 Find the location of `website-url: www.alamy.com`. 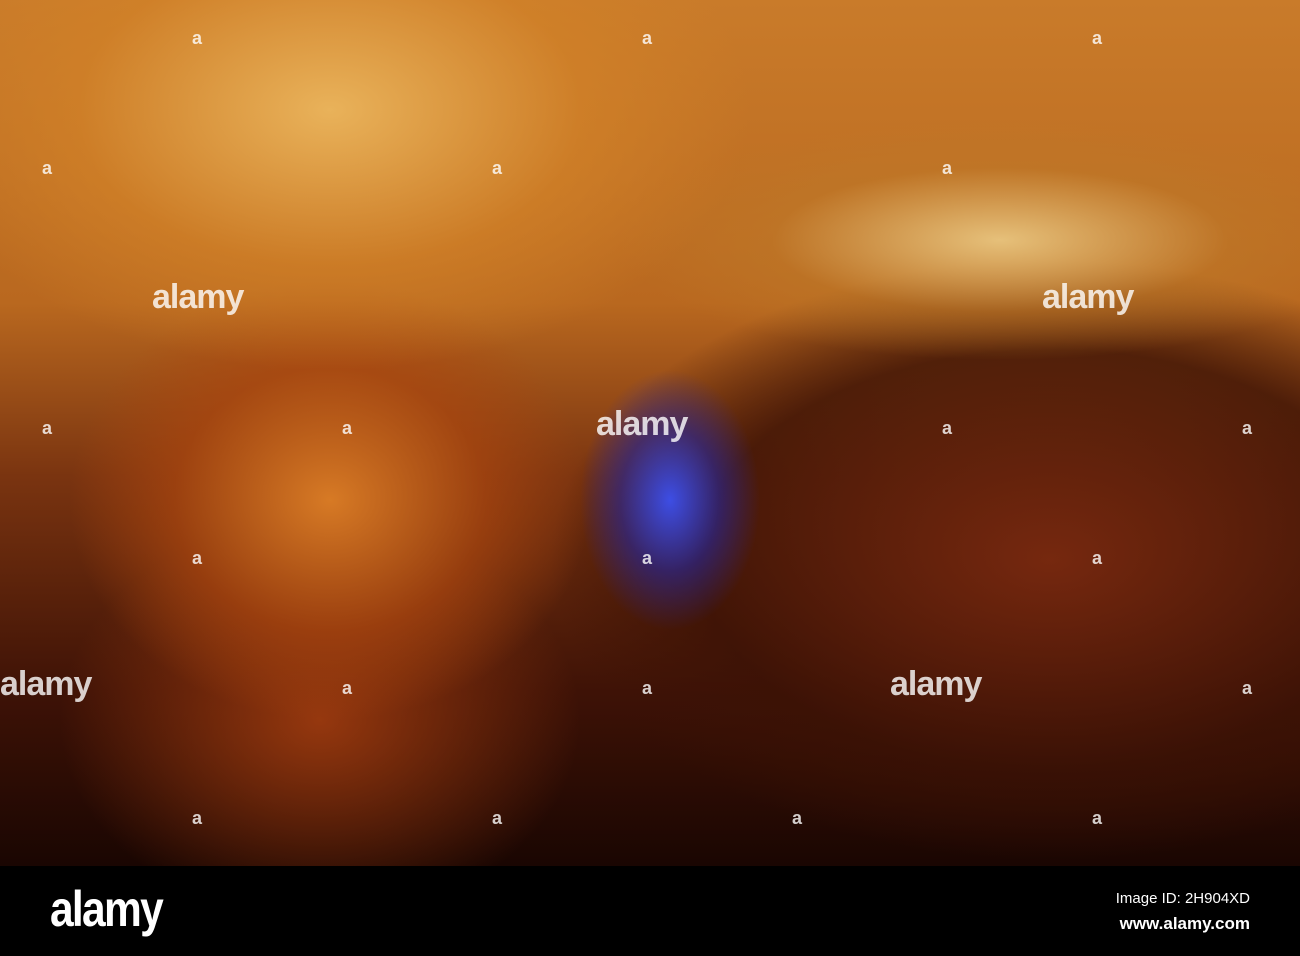

website-url: www.alamy.com is located at coordinates (1184, 923).